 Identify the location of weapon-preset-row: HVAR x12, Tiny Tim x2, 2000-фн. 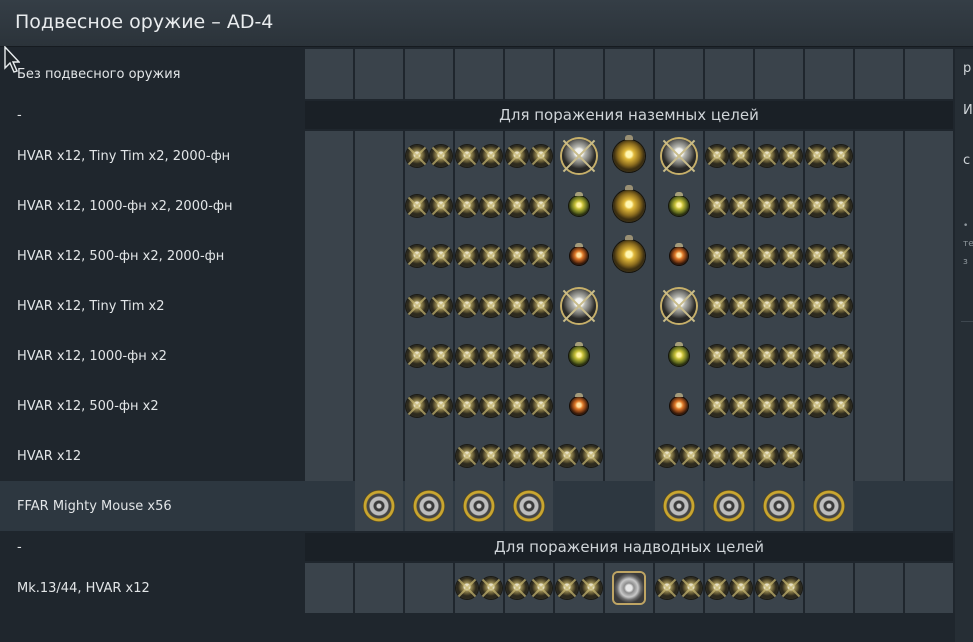
(476, 156).